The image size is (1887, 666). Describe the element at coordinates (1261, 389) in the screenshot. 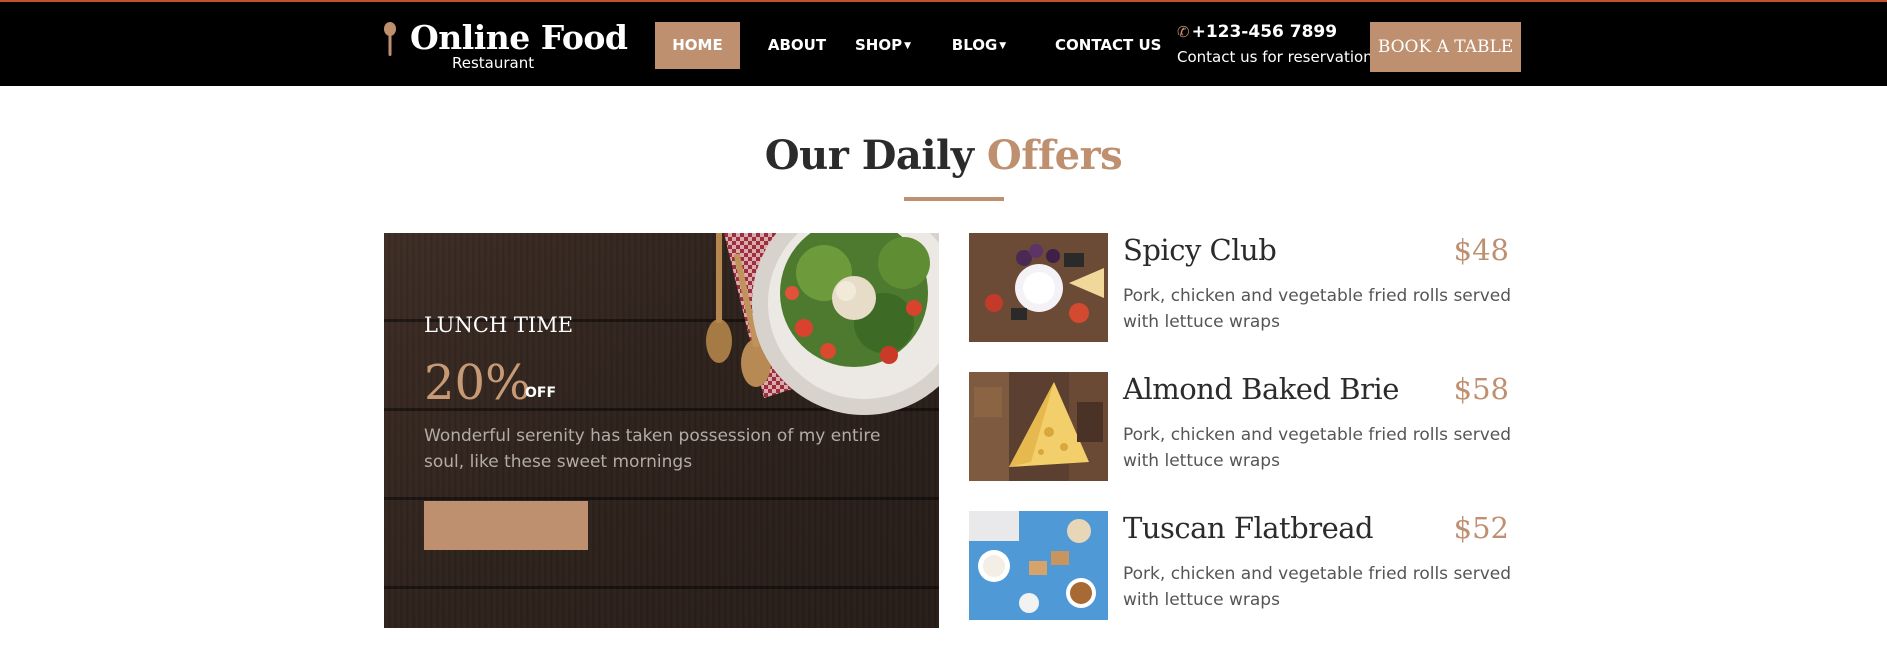

I see `menu-item-name: Almond Baked Brie` at that location.